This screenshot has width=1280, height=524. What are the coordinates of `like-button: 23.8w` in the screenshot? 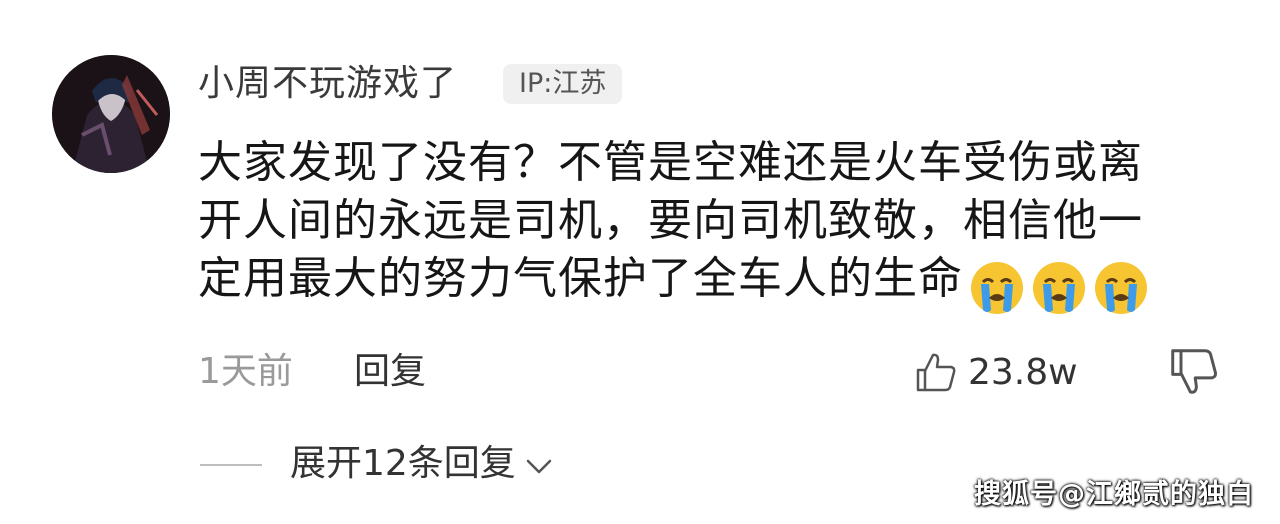 It's located at (996, 372).